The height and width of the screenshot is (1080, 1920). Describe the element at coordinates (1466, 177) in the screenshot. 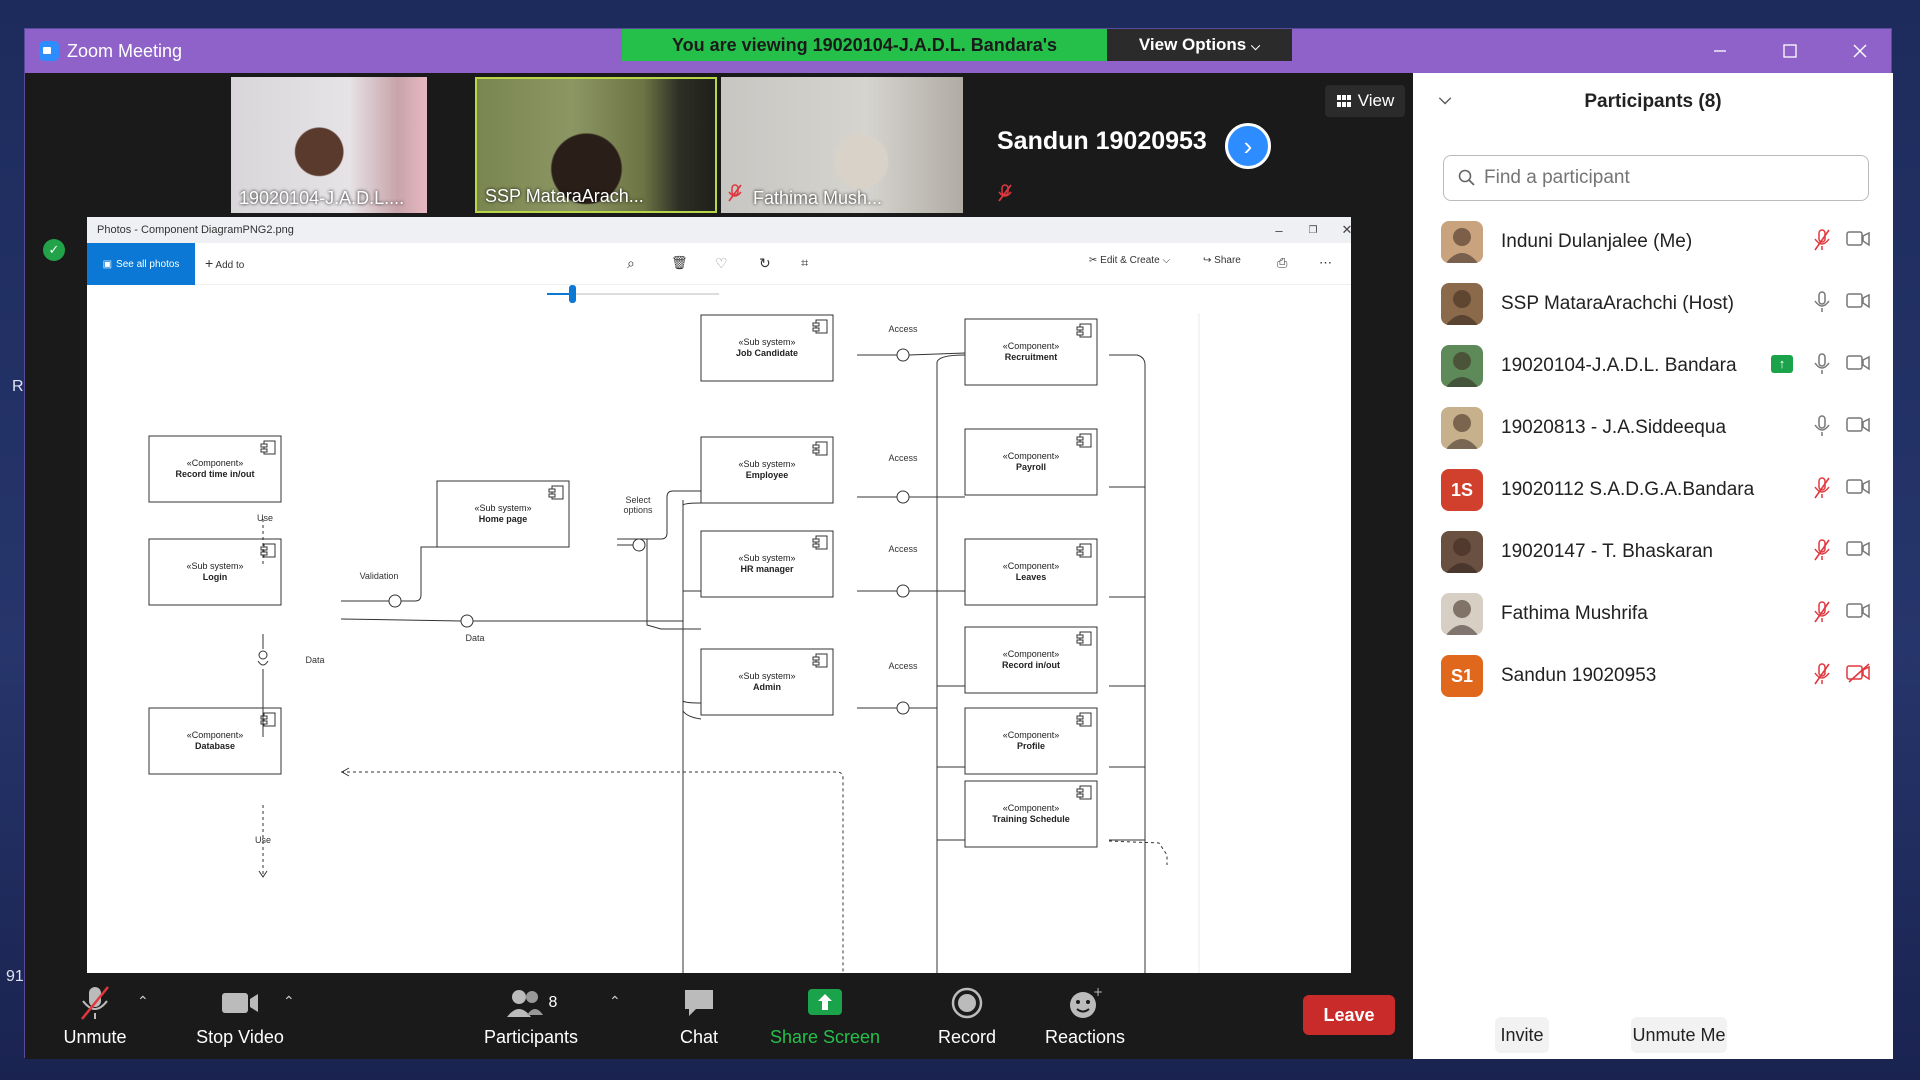

I see `search-icon` at that location.